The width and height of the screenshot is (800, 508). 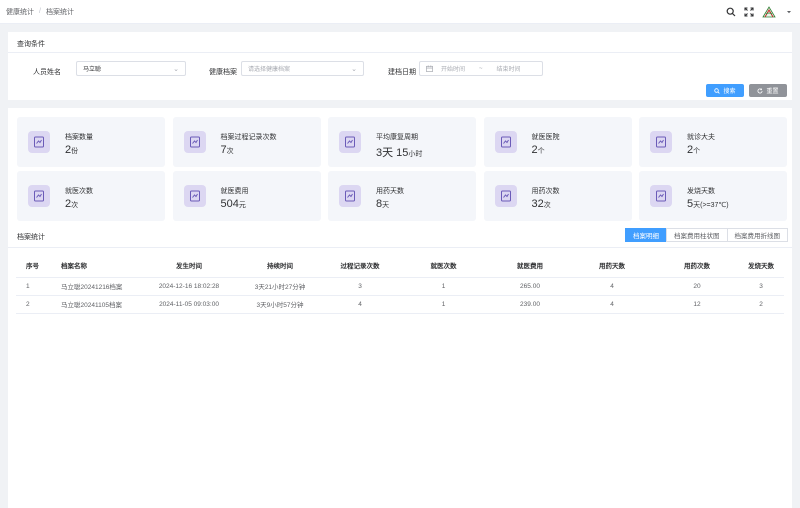 I want to click on table-cell: 3天21小时27分钟, so click(x=280, y=286).